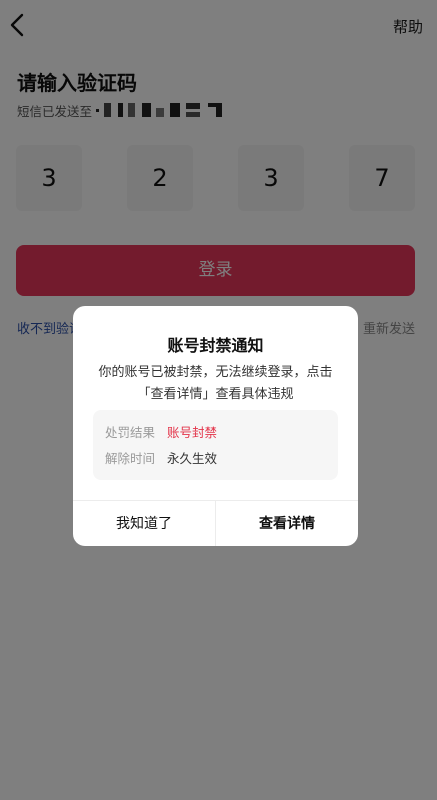 The height and width of the screenshot is (800, 437). I want to click on penalty-result-value: 账号封禁, so click(192, 432).